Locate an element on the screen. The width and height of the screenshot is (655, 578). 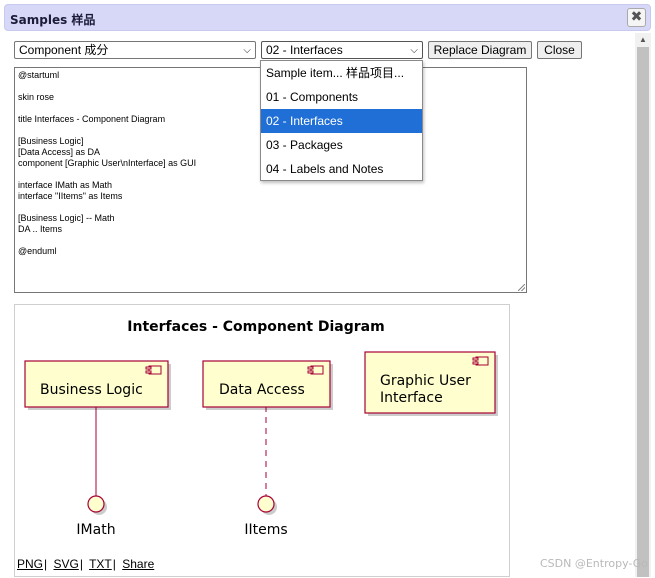
component-label: Data Access is located at coordinates (262, 390).